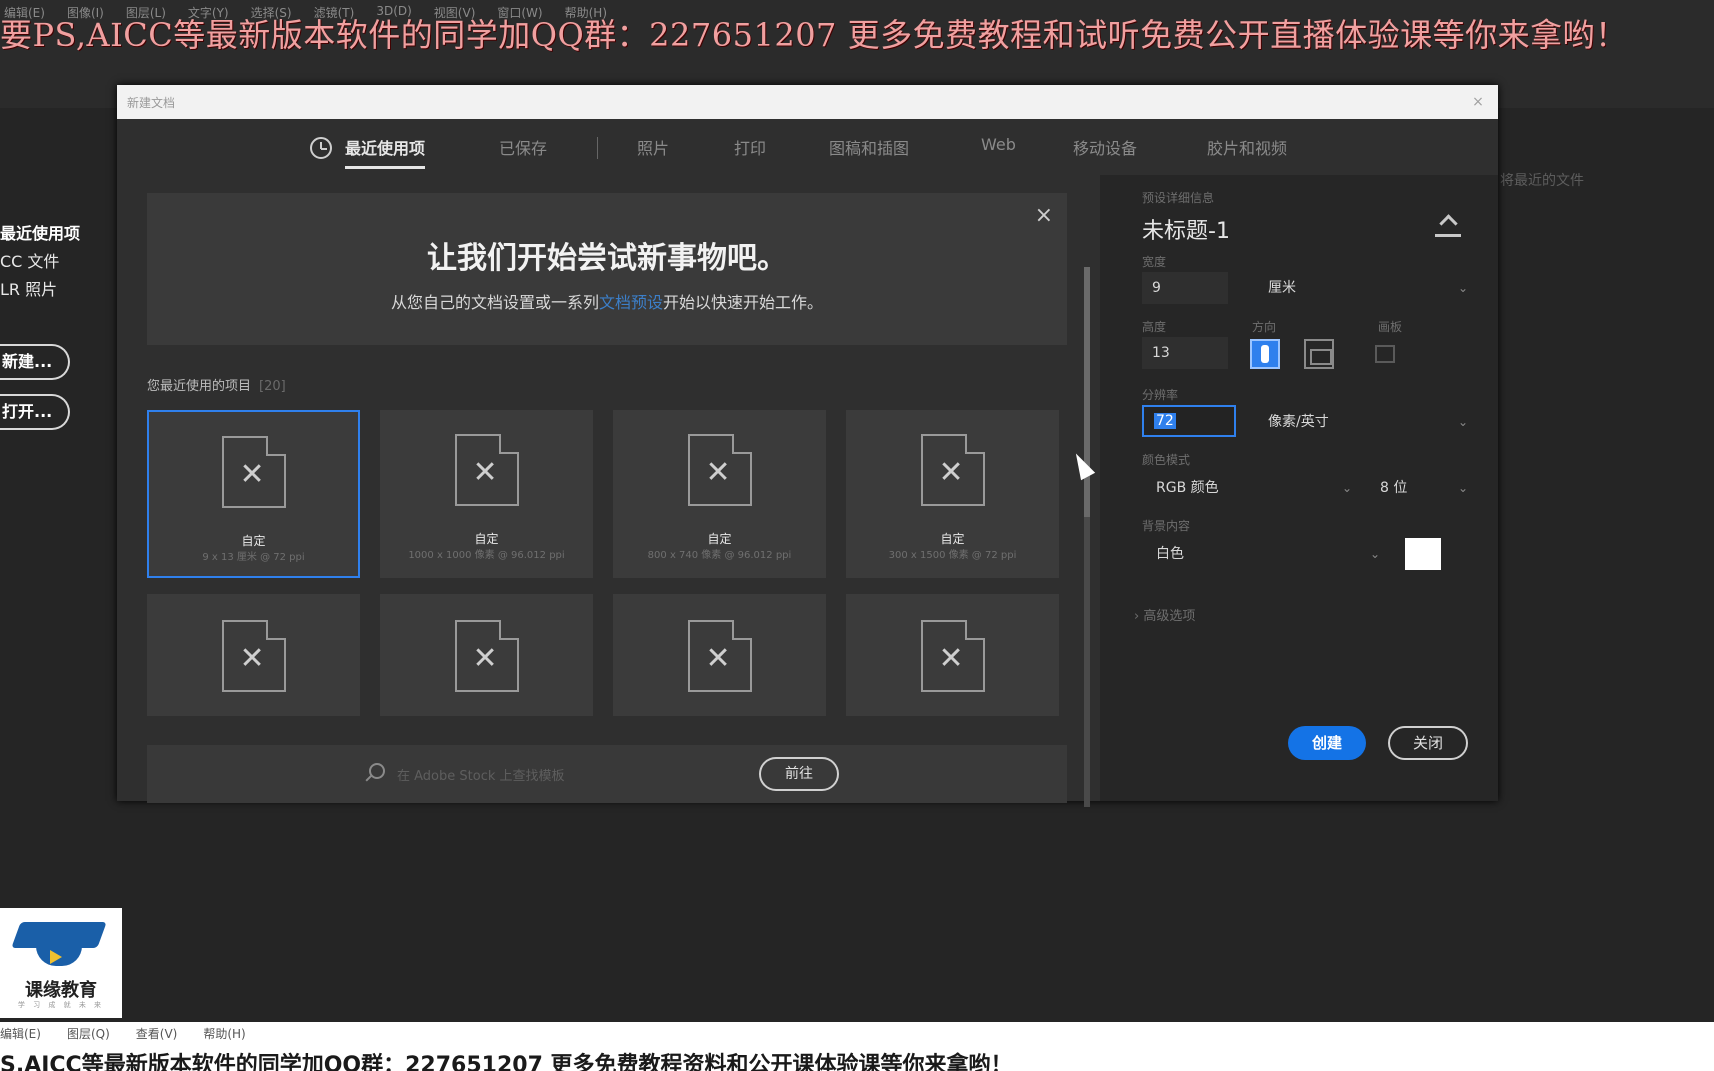 Image resolution: width=1714 pixels, height=1071 pixels. I want to click on preset-tabs: 最近使用项 已保存 照片 打印 图稿和插图 Web 移动设备 胶片和视频, so click(807, 147).